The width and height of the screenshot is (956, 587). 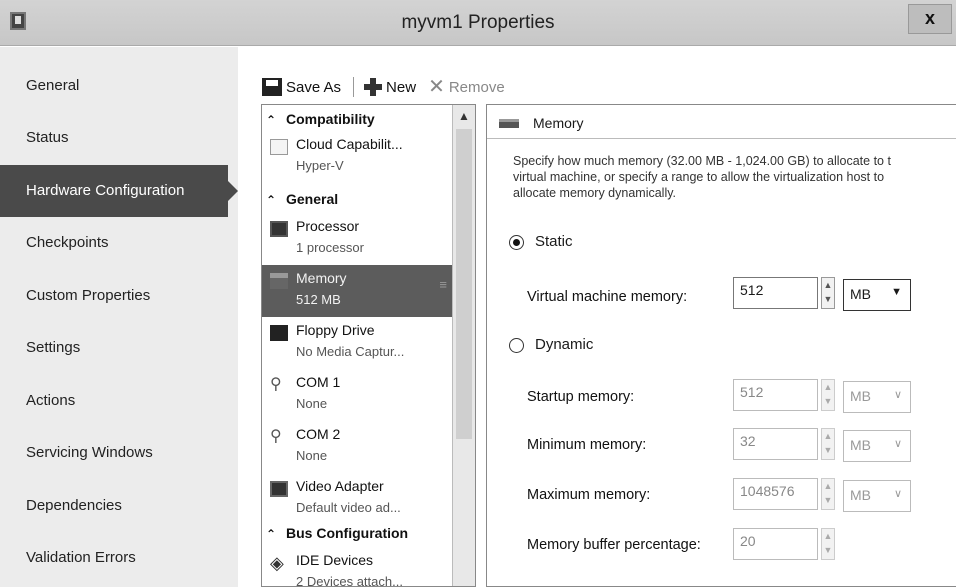 What do you see at coordinates (828, 444) in the screenshot?
I see `minimum-memory-stepper: ▲ ▼` at bounding box center [828, 444].